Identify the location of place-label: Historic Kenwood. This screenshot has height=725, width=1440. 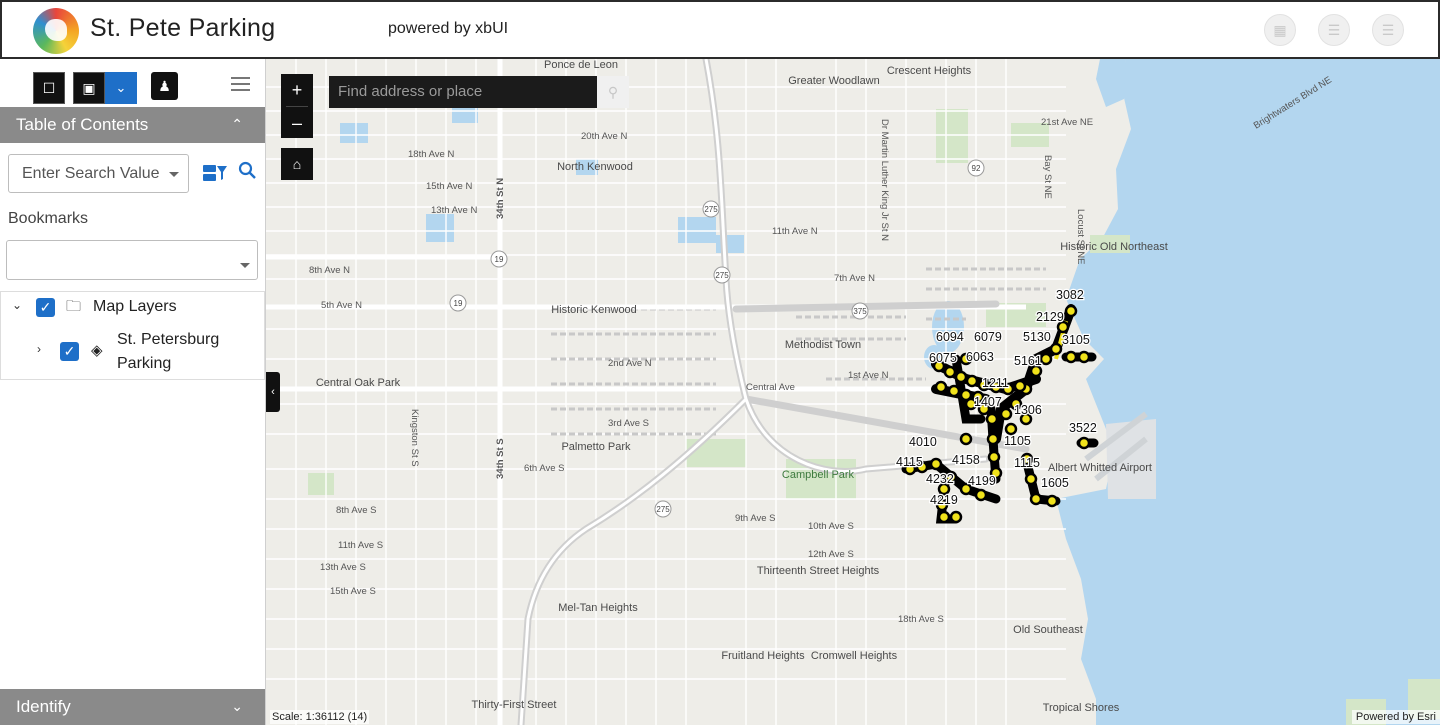
(594, 310).